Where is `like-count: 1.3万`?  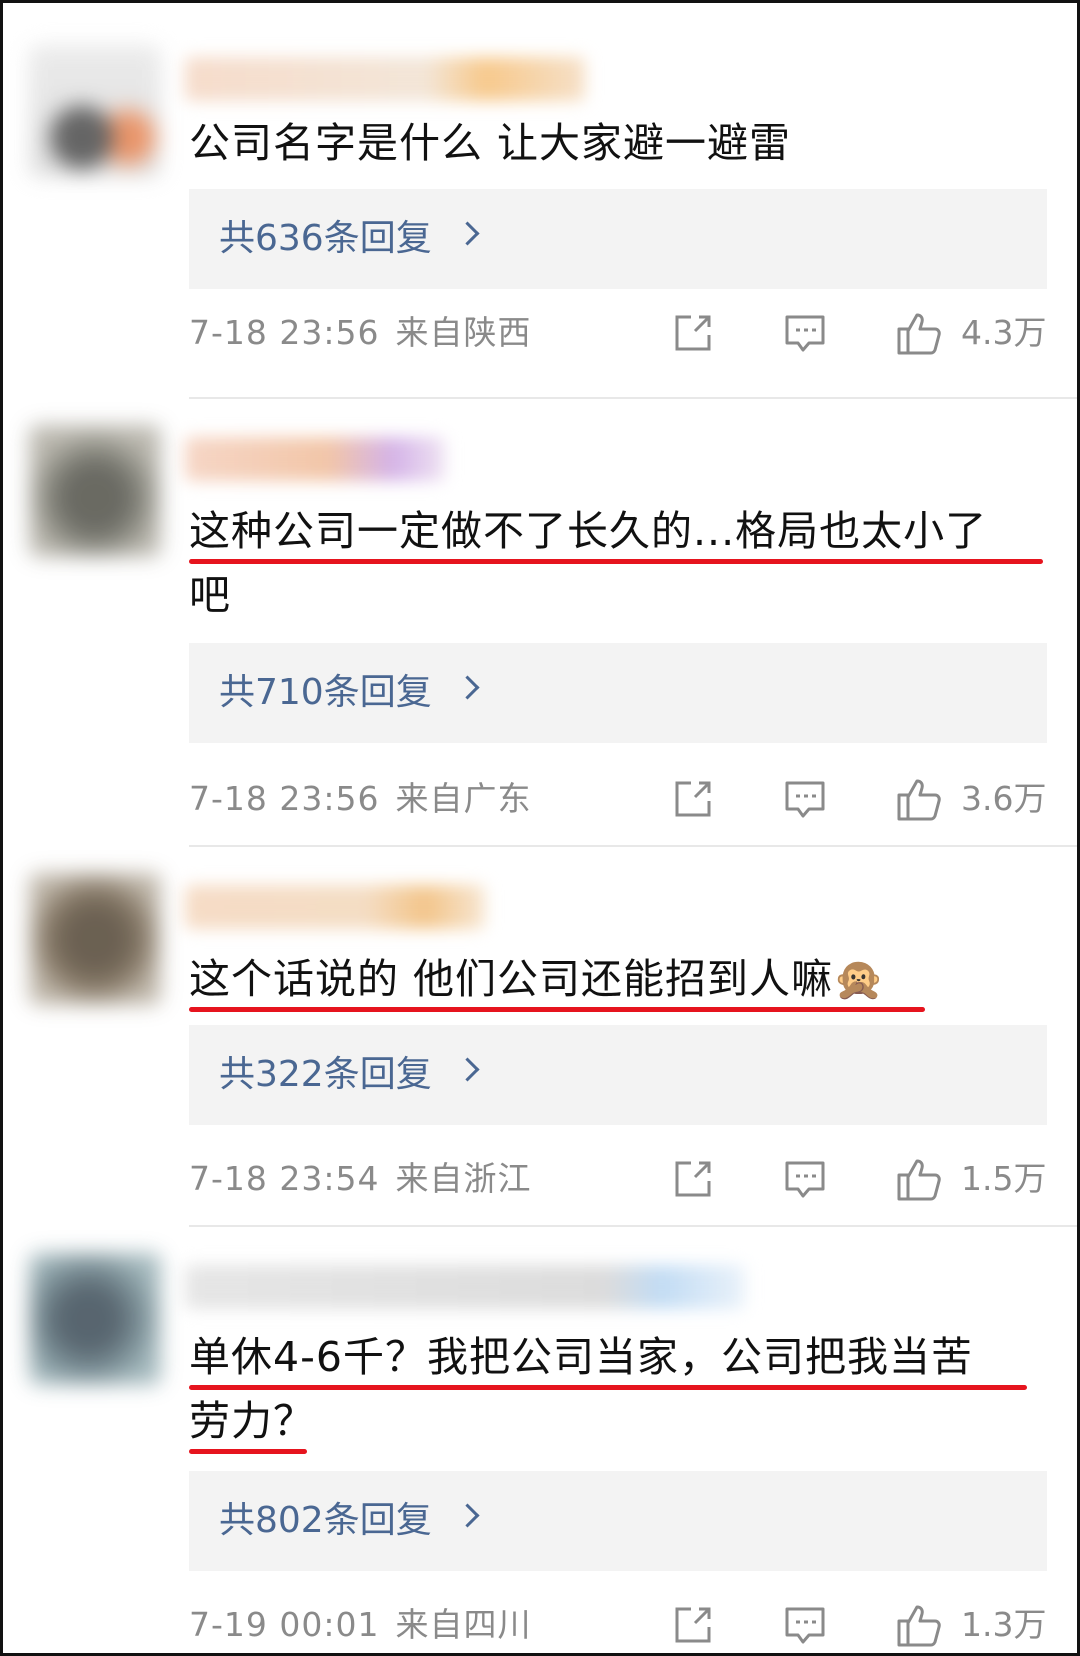
like-count: 1.3万 is located at coordinates (1004, 1624).